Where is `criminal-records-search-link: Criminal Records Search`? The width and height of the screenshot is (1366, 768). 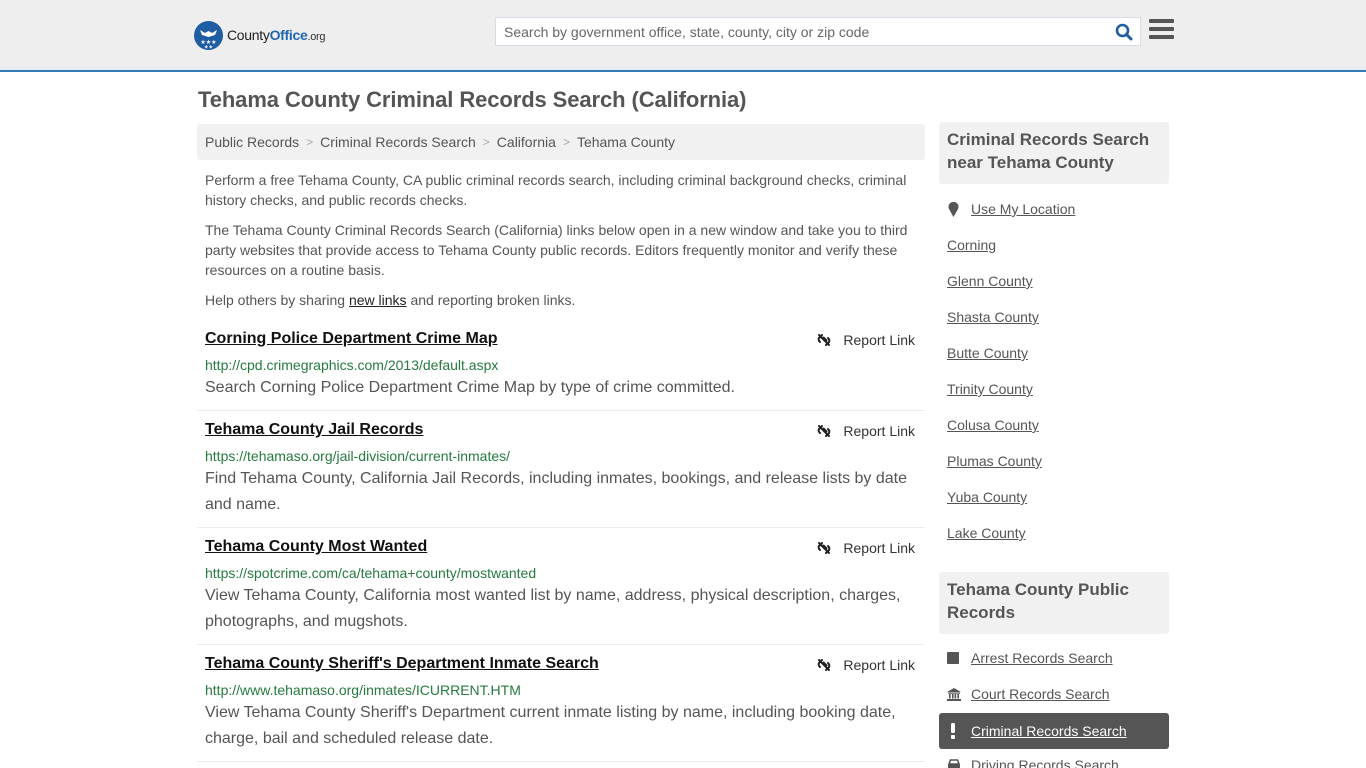
criminal-records-search-link: Criminal Records Search is located at coordinates (1049, 731).